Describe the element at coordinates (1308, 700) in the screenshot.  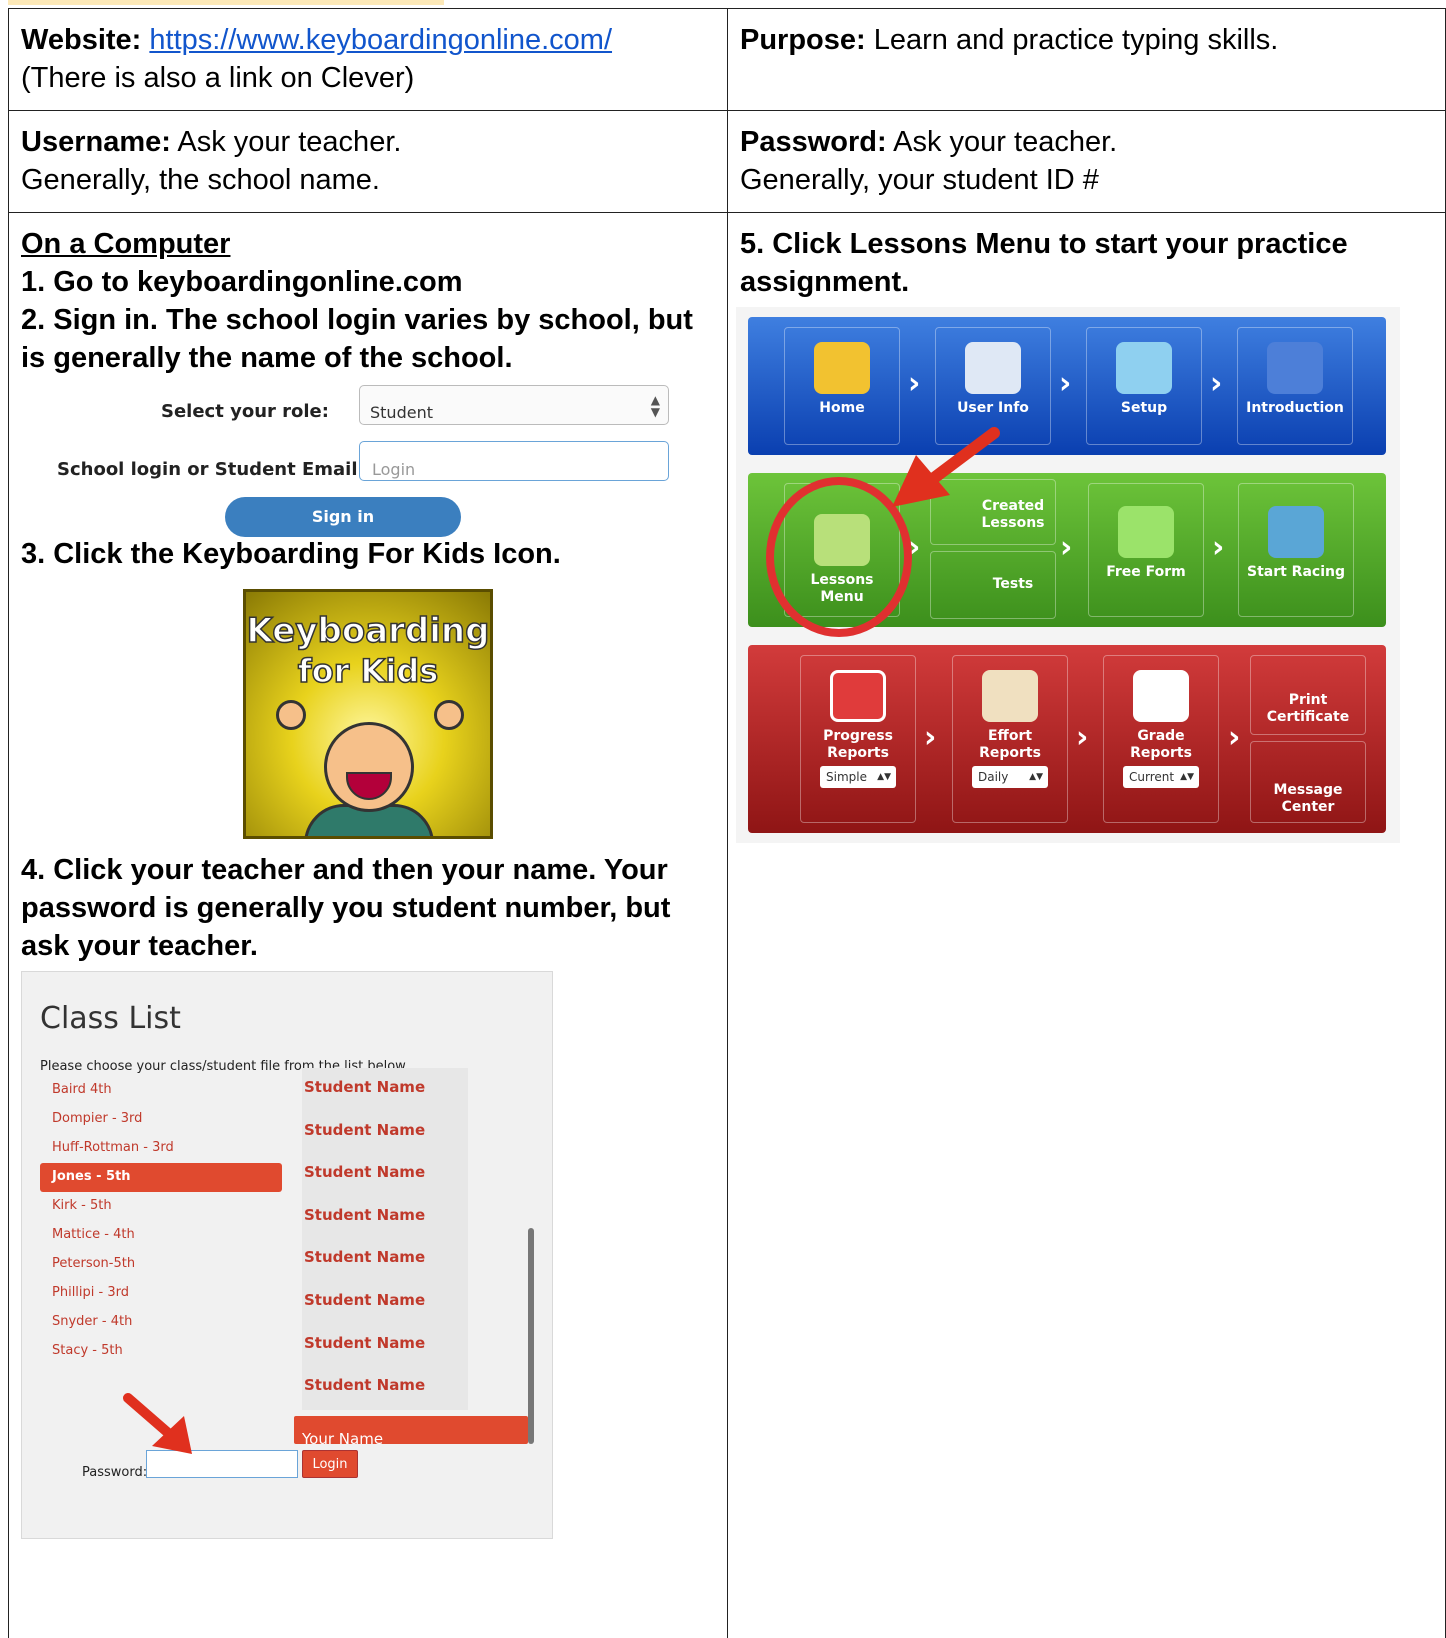
I see `print-label-1: Print` at that location.